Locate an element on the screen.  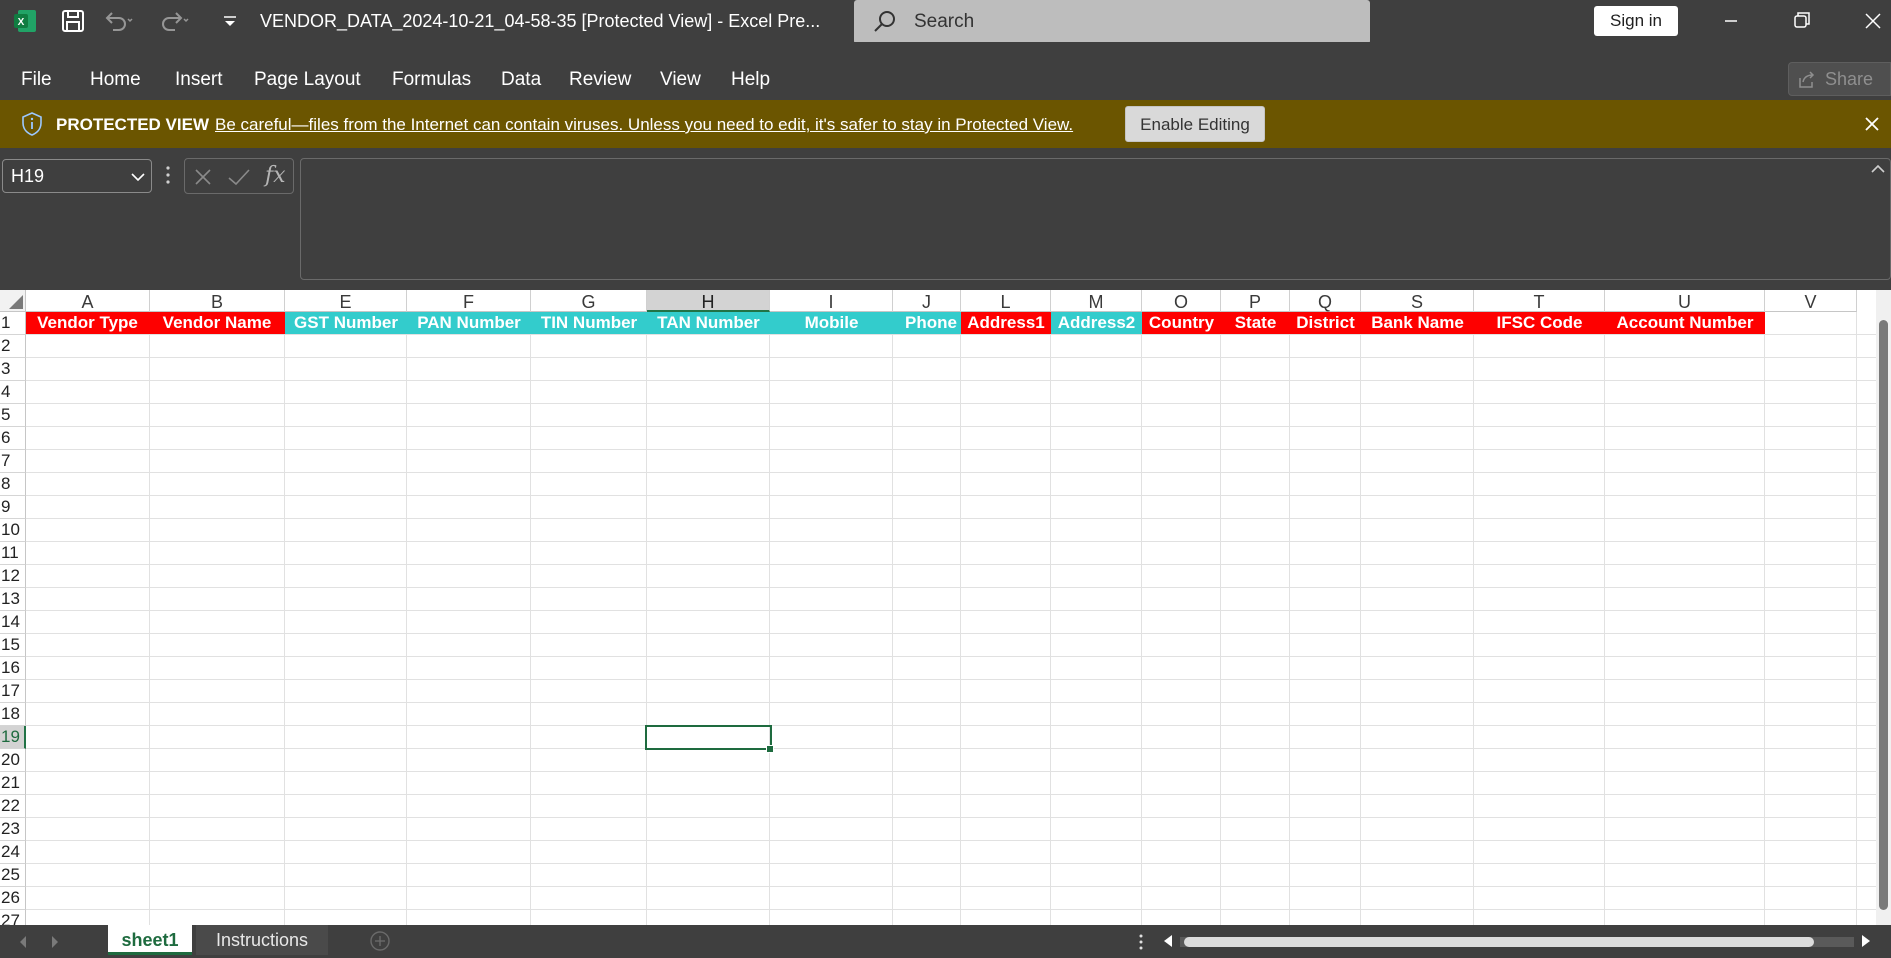
row-header: 24 is located at coordinates (13, 852).